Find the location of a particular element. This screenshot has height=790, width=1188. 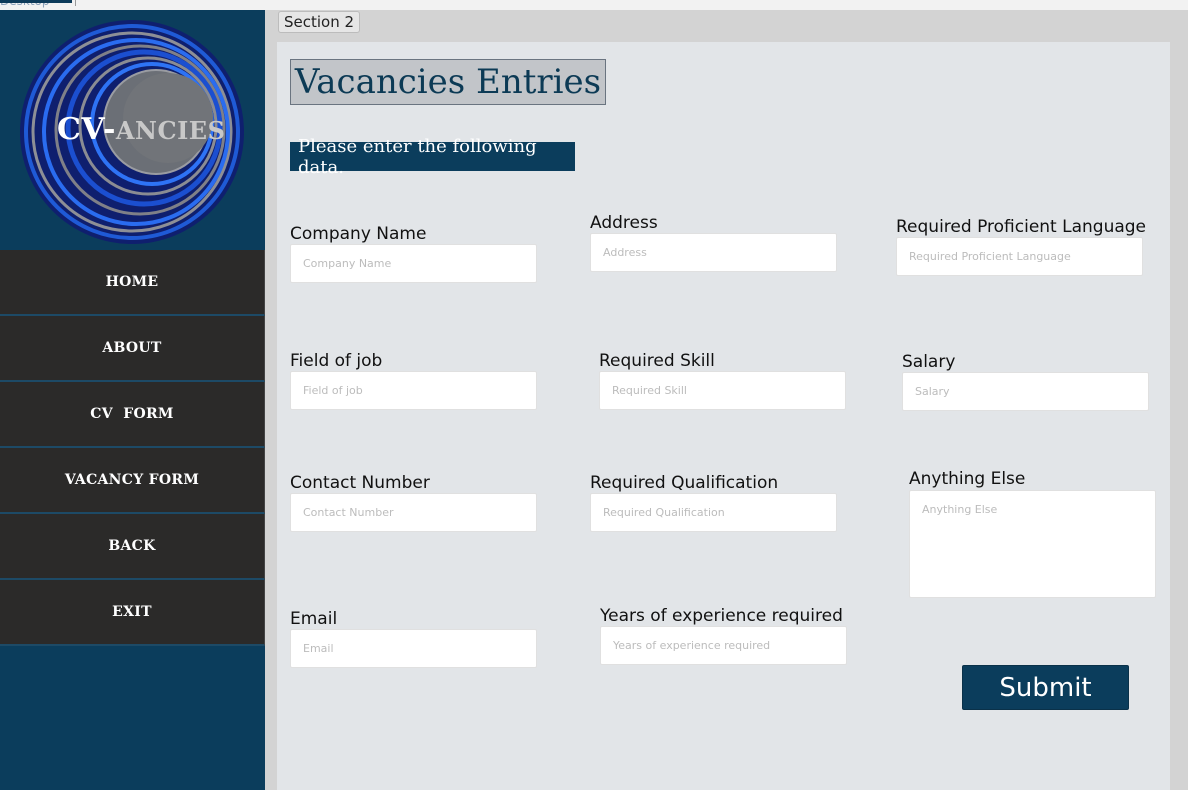

field-of-job-label: Field of job is located at coordinates (336, 361).